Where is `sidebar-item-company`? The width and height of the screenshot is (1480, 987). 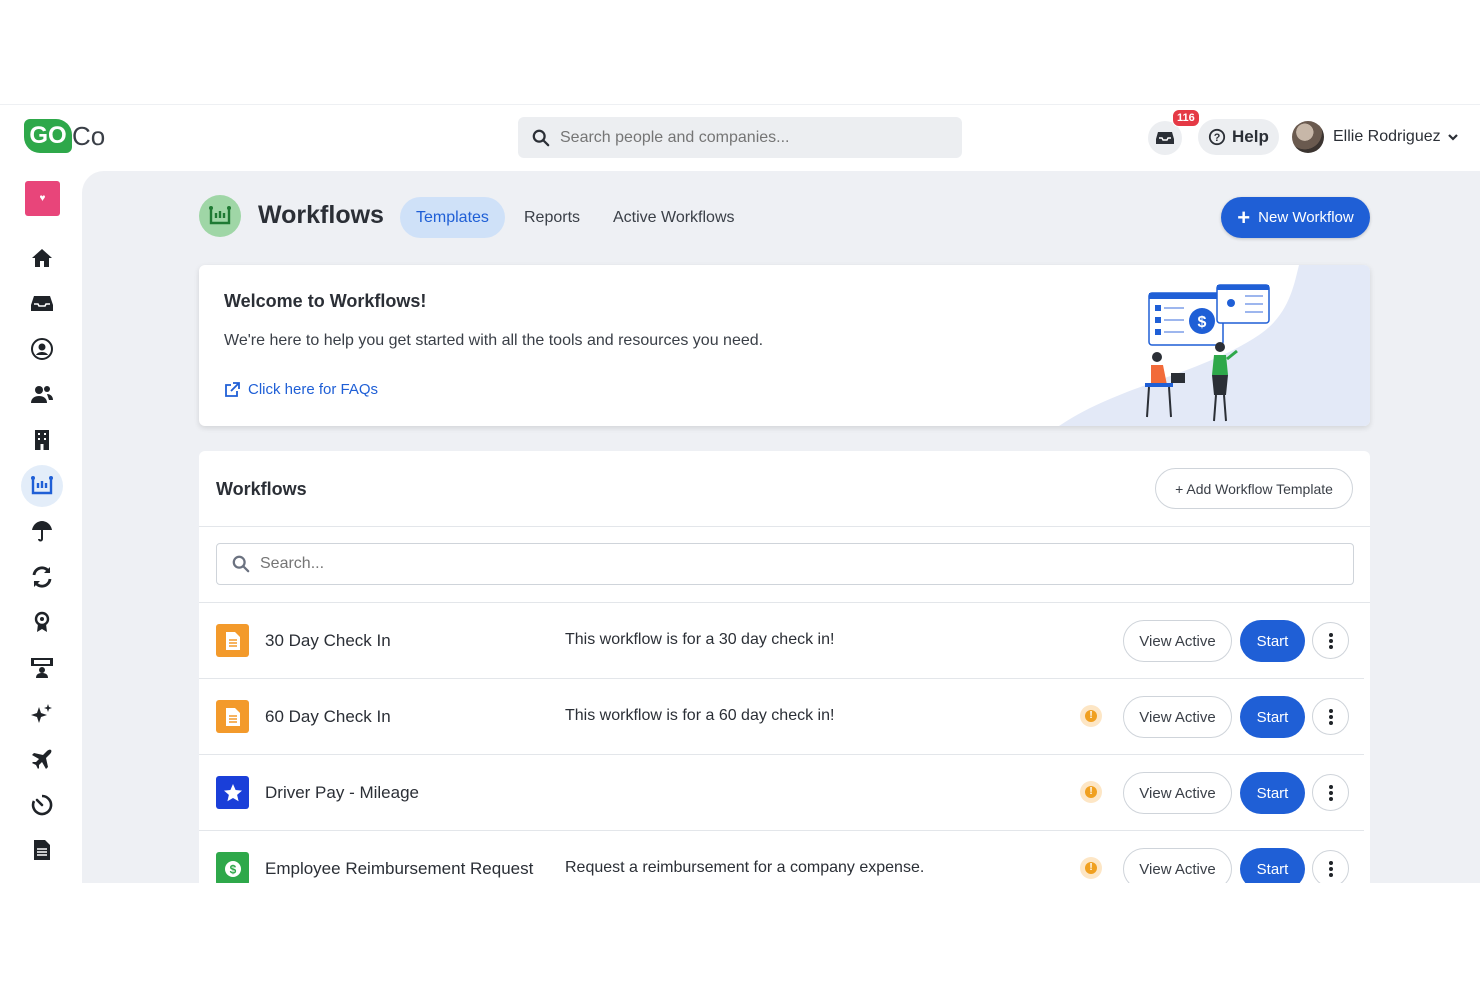
sidebar-item-company is located at coordinates (42, 440).